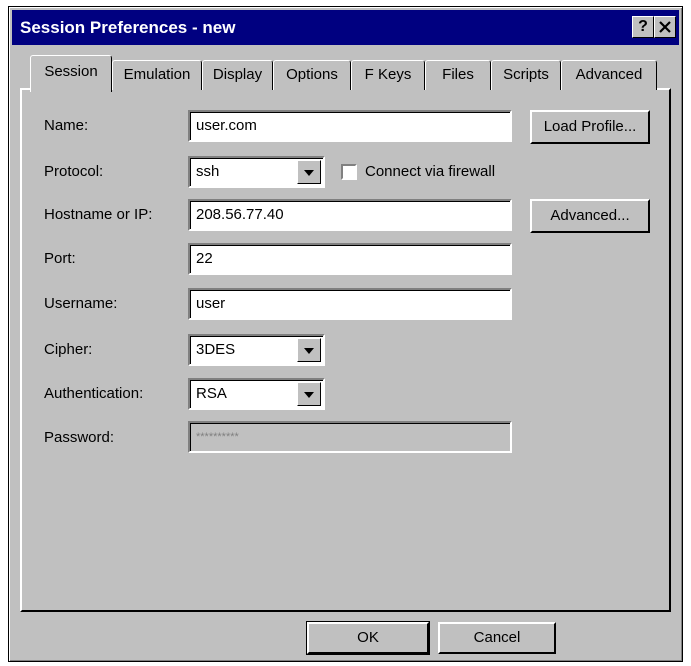  I want to click on port-input: 22, so click(350, 259).